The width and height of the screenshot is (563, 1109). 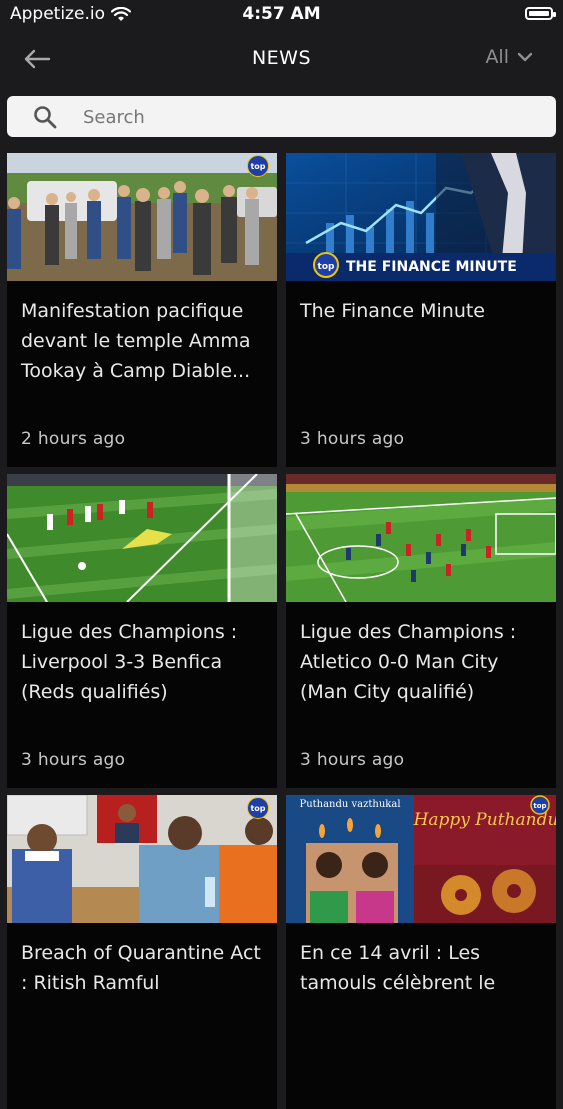 What do you see at coordinates (497, 57) in the screenshot?
I see `filter-label: All` at bounding box center [497, 57].